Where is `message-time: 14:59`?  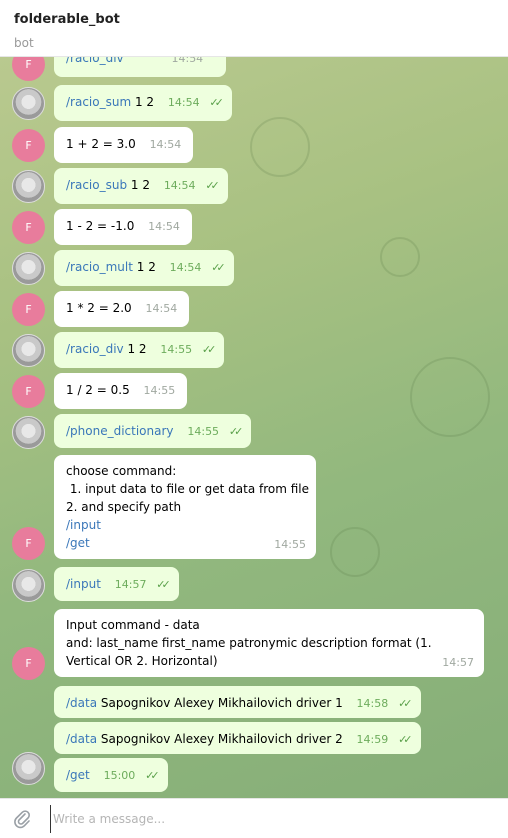
message-time: 14:59 is located at coordinates (372, 739).